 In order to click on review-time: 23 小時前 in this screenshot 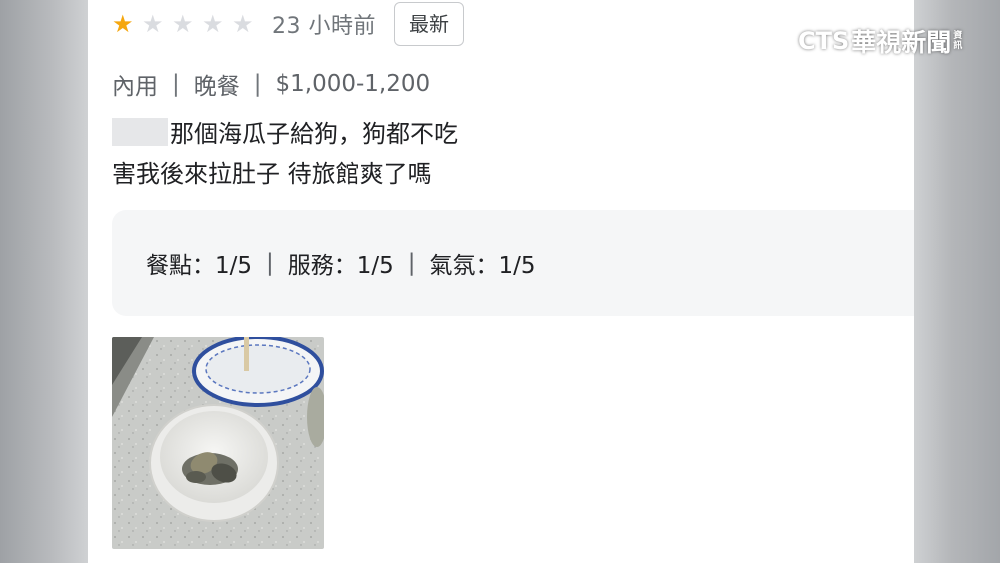, I will do `click(324, 26)`.